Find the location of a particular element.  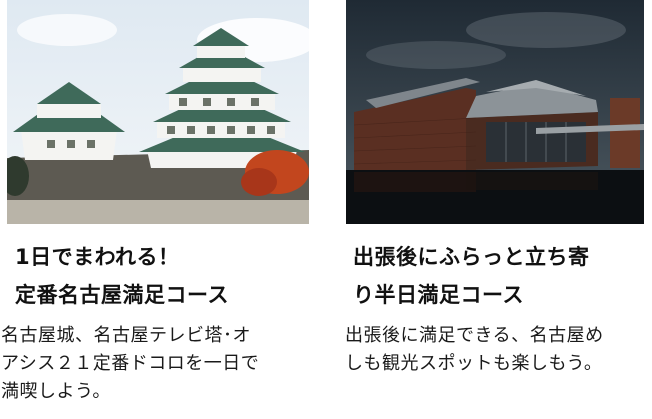

course-description: 出張後に満足できる、名古屋め しも観光スポットも楽しもう。 is located at coordinates (474, 350).